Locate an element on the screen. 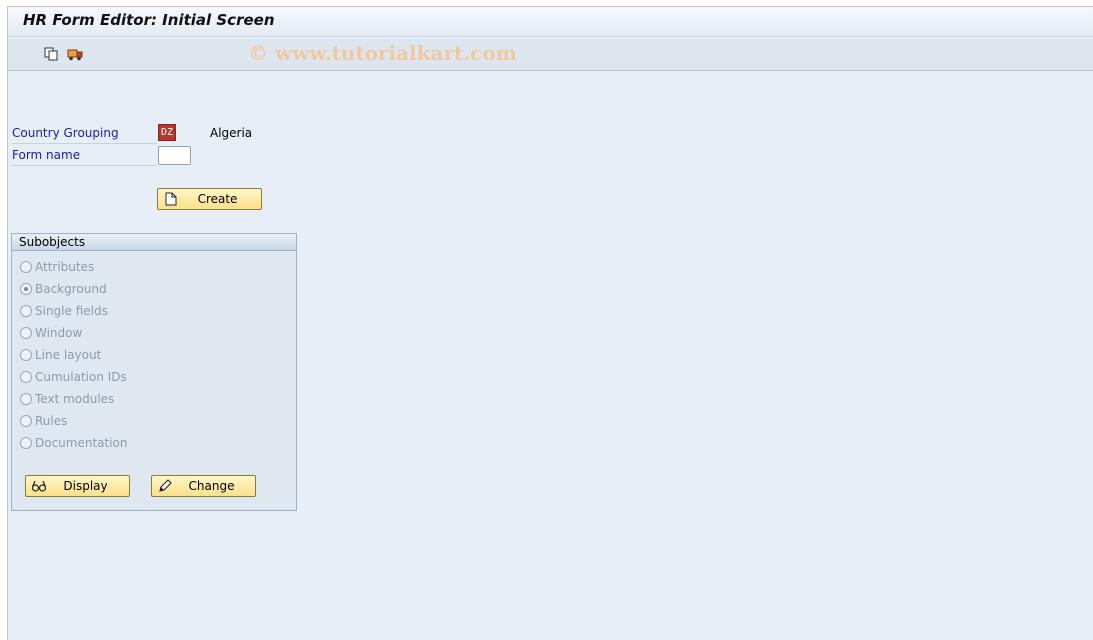 The height and width of the screenshot is (640, 1093). radio-label: Text modules is located at coordinates (75, 399).